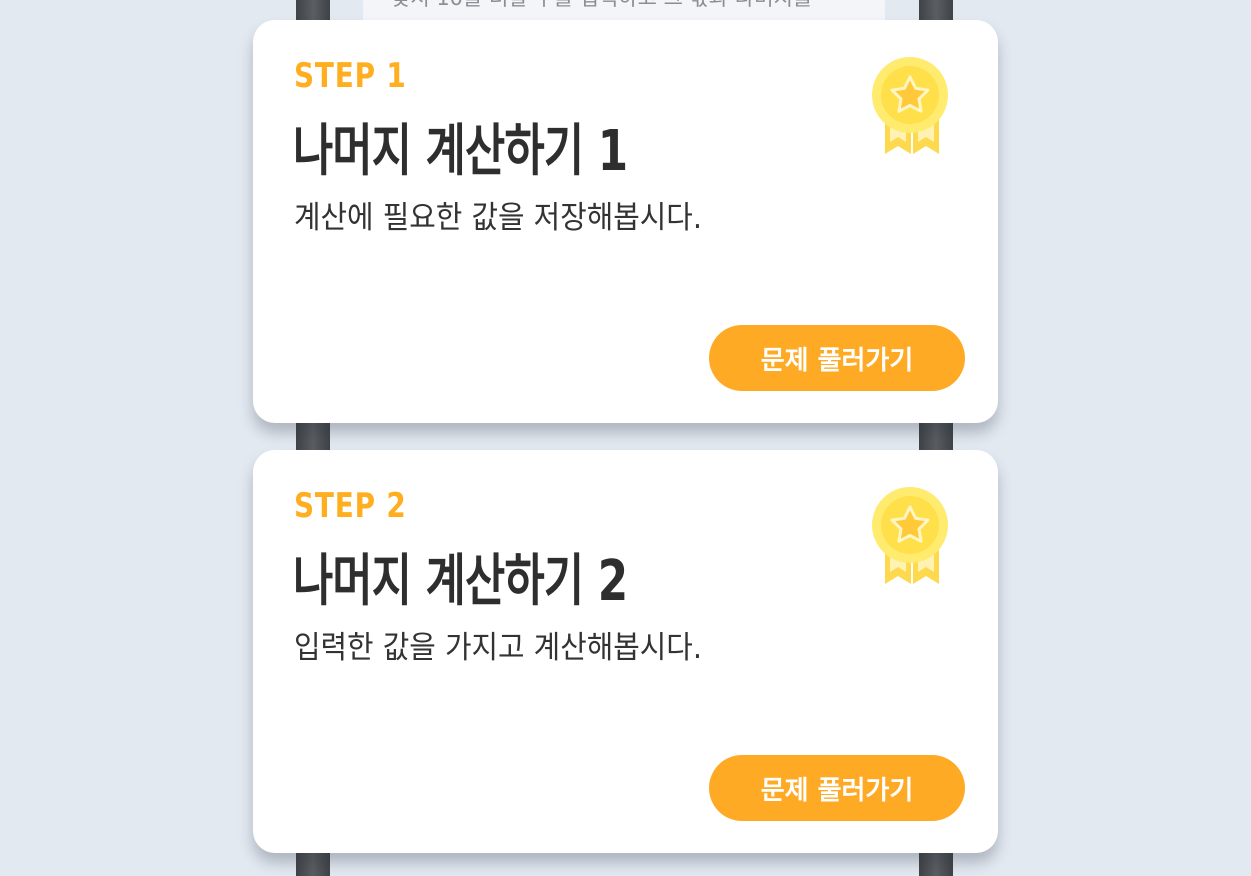 The height and width of the screenshot is (876, 1251). I want to click on step-label: STEP 1, so click(350, 76).